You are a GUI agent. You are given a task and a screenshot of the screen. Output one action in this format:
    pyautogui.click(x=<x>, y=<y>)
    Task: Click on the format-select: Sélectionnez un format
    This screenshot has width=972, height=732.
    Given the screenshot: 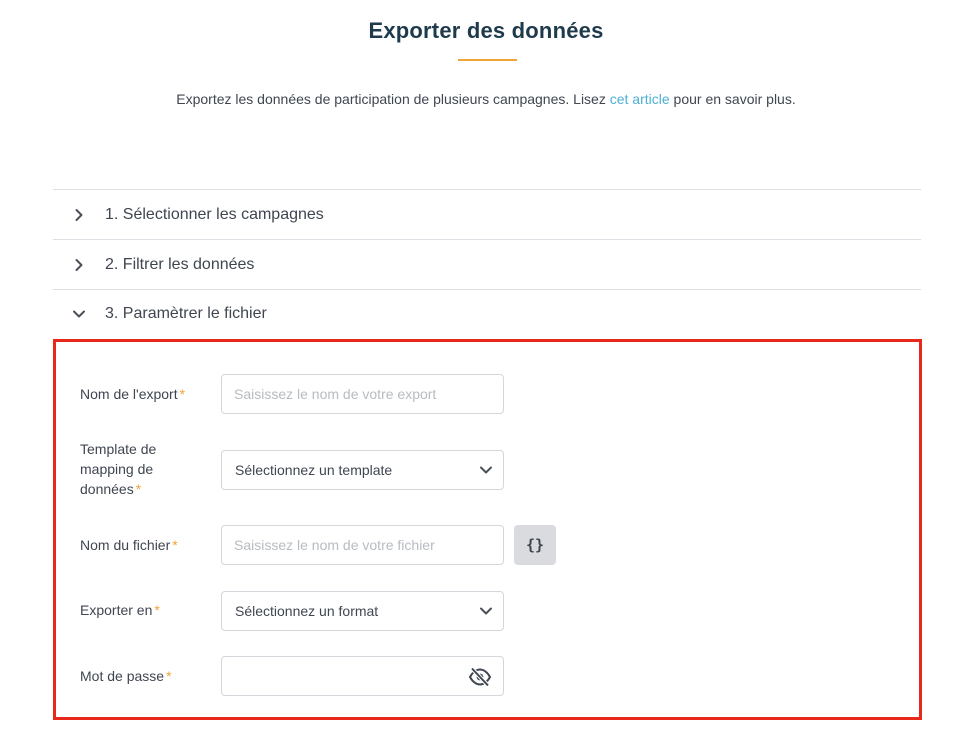 What is the action you would take?
    pyautogui.click(x=362, y=611)
    